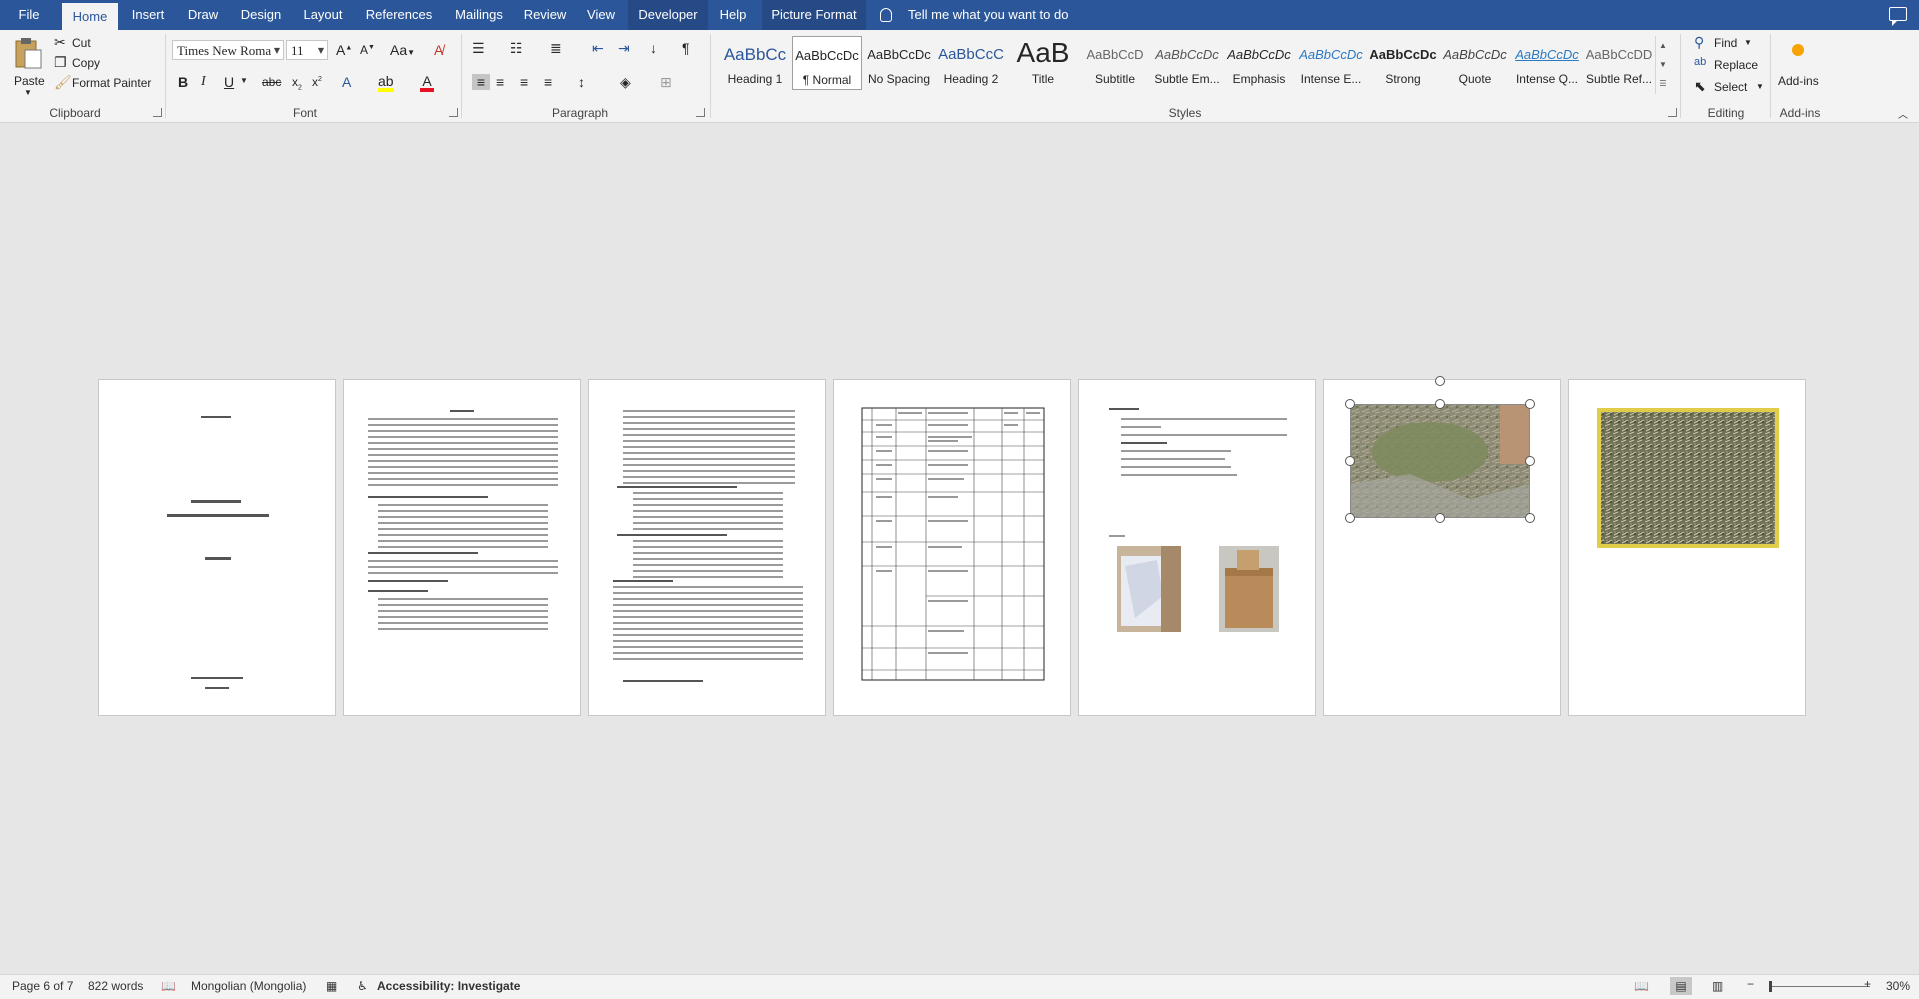 The image size is (1919, 999). I want to click on clipboard-launcher-icon, so click(157, 112).